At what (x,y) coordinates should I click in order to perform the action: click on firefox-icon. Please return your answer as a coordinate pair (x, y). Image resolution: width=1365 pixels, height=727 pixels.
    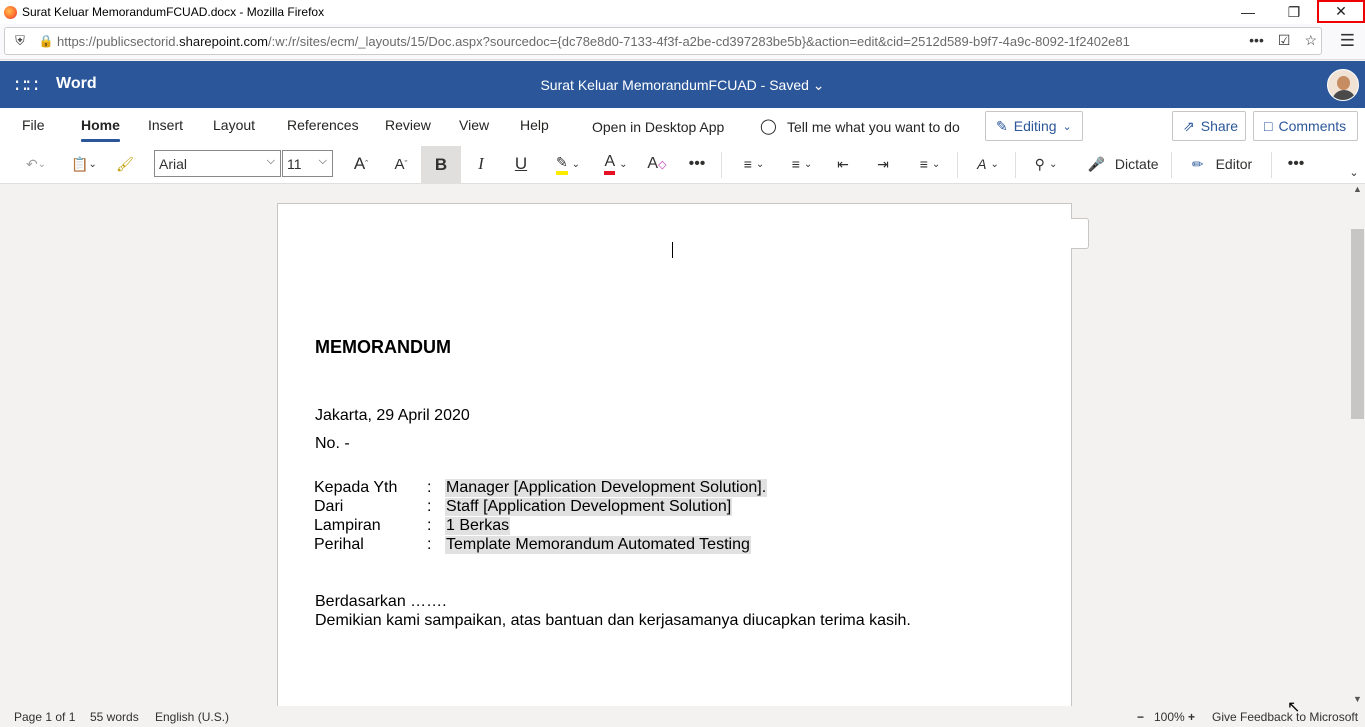
    Looking at the image, I should click on (10, 12).